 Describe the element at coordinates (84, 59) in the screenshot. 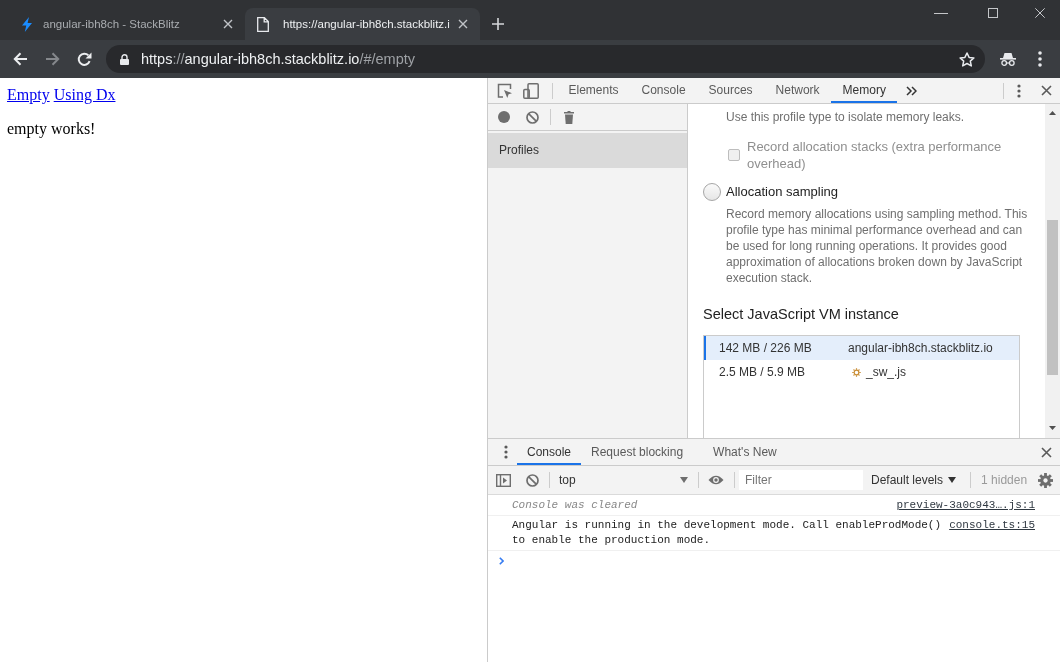

I see `reload-icon` at that location.